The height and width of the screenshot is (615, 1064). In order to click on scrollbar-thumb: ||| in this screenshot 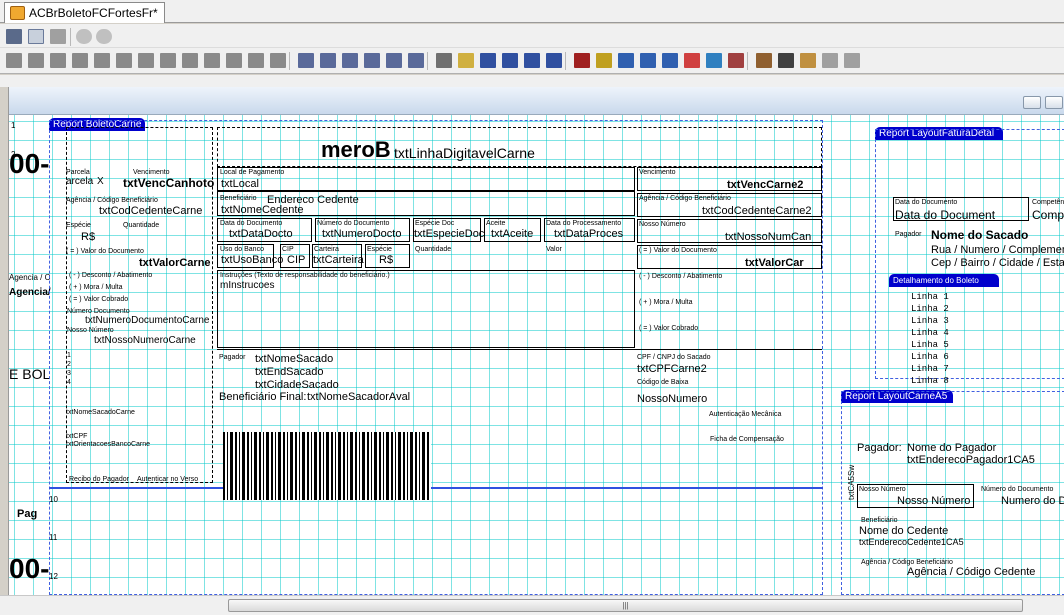, I will do `click(625, 605)`.